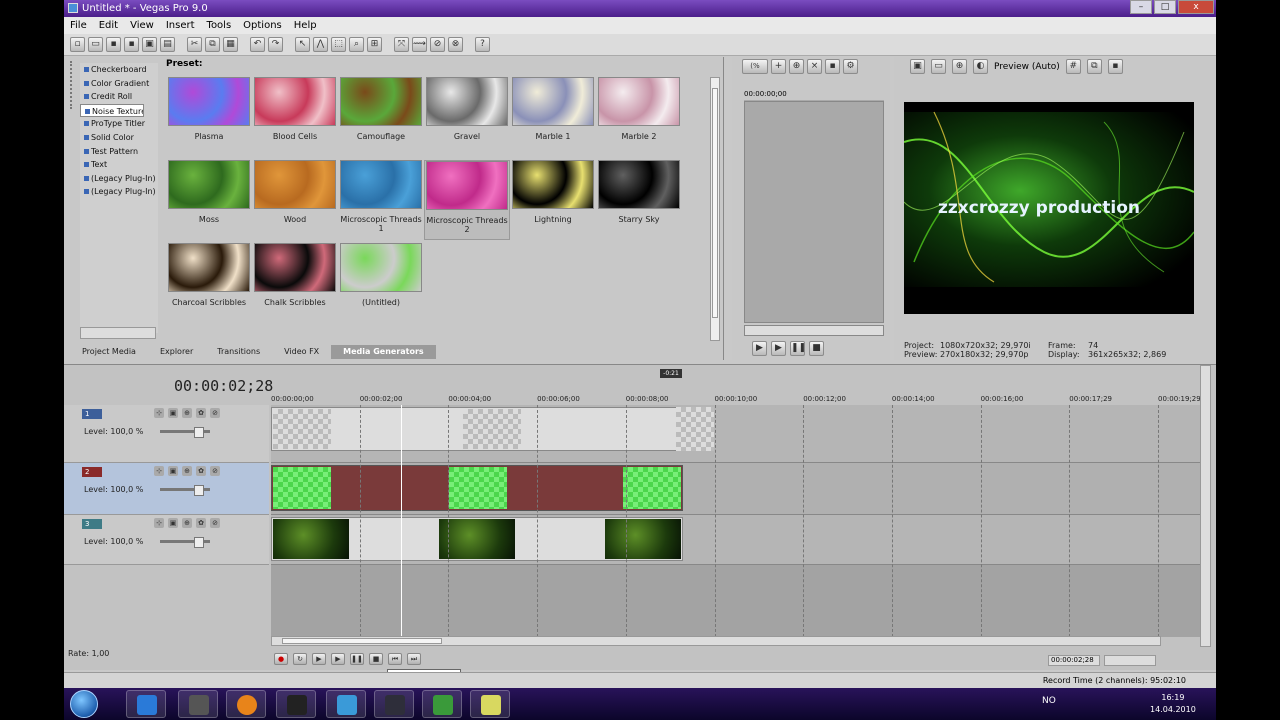 This screenshot has width=1280, height=720. What do you see at coordinates (215, 413) in the screenshot?
I see `track-1-solo-icon: ⊘` at bounding box center [215, 413].